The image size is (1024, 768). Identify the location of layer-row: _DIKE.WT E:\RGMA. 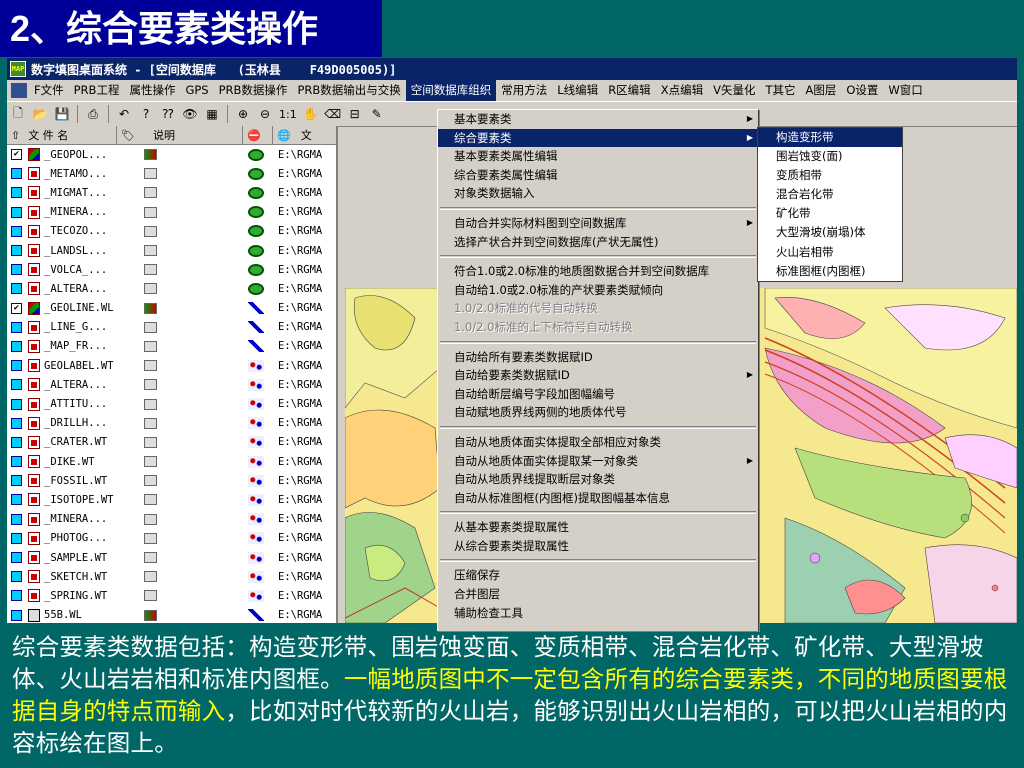
(171, 461).